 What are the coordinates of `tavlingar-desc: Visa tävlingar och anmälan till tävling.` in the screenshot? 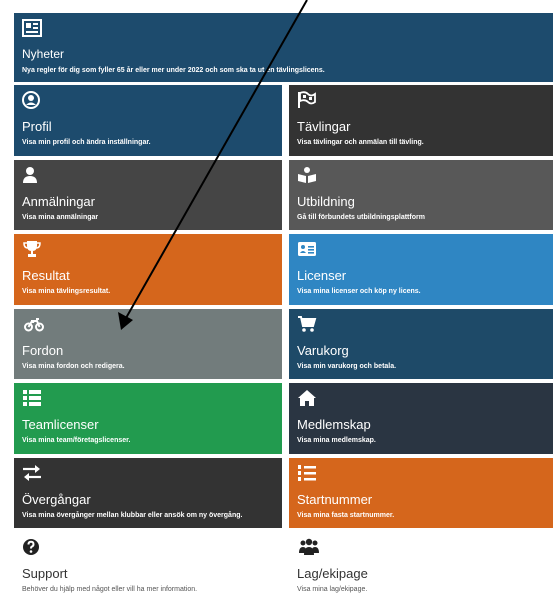 It's located at (360, 142).